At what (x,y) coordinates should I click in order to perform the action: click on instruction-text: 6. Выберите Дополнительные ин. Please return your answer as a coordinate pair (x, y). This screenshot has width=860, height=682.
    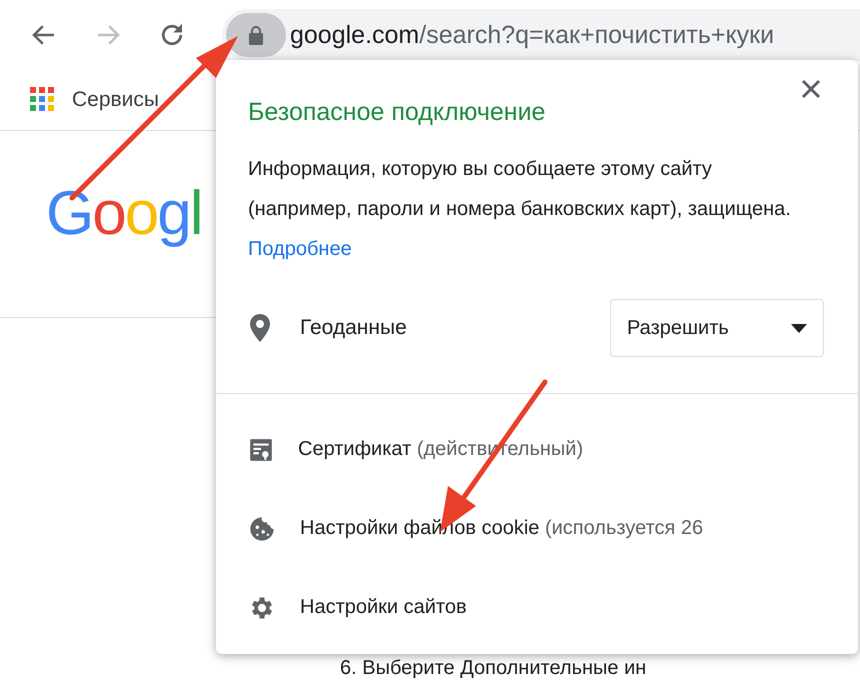
    Looking at the image, I should click on (493, 668).